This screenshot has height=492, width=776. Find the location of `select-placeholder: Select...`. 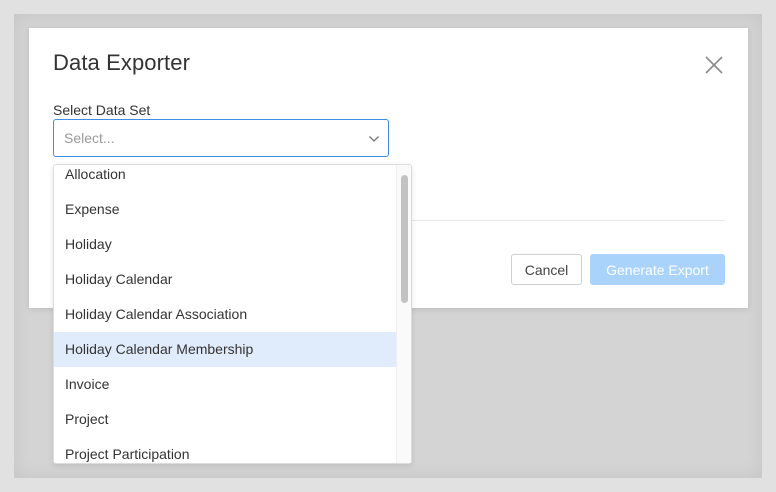

select-placeholder: Select... is located at coordinates (89, 138).